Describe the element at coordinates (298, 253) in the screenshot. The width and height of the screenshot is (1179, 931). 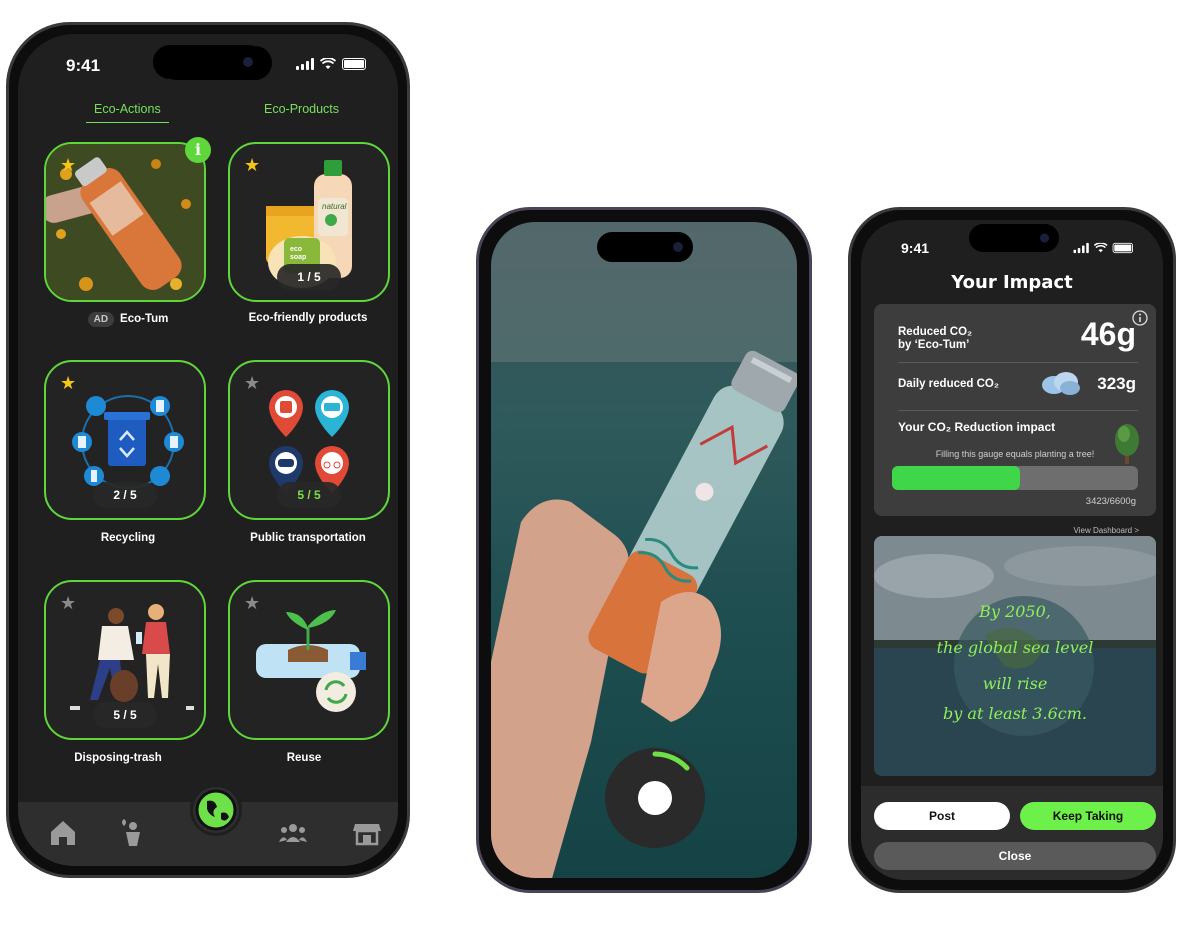
I see `soap-label-text: eco soap` at that location.